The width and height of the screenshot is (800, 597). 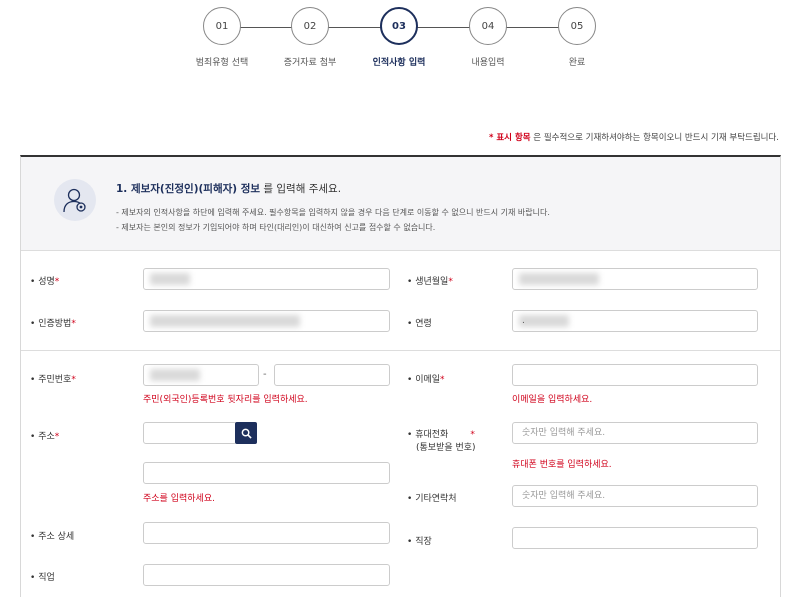 What do you see at coordinates (188, 189) in the screenshot?
I see `section-title-bold: 1. 제보자(진정인)(피해자) 정보` at bounding box center [188, 189].